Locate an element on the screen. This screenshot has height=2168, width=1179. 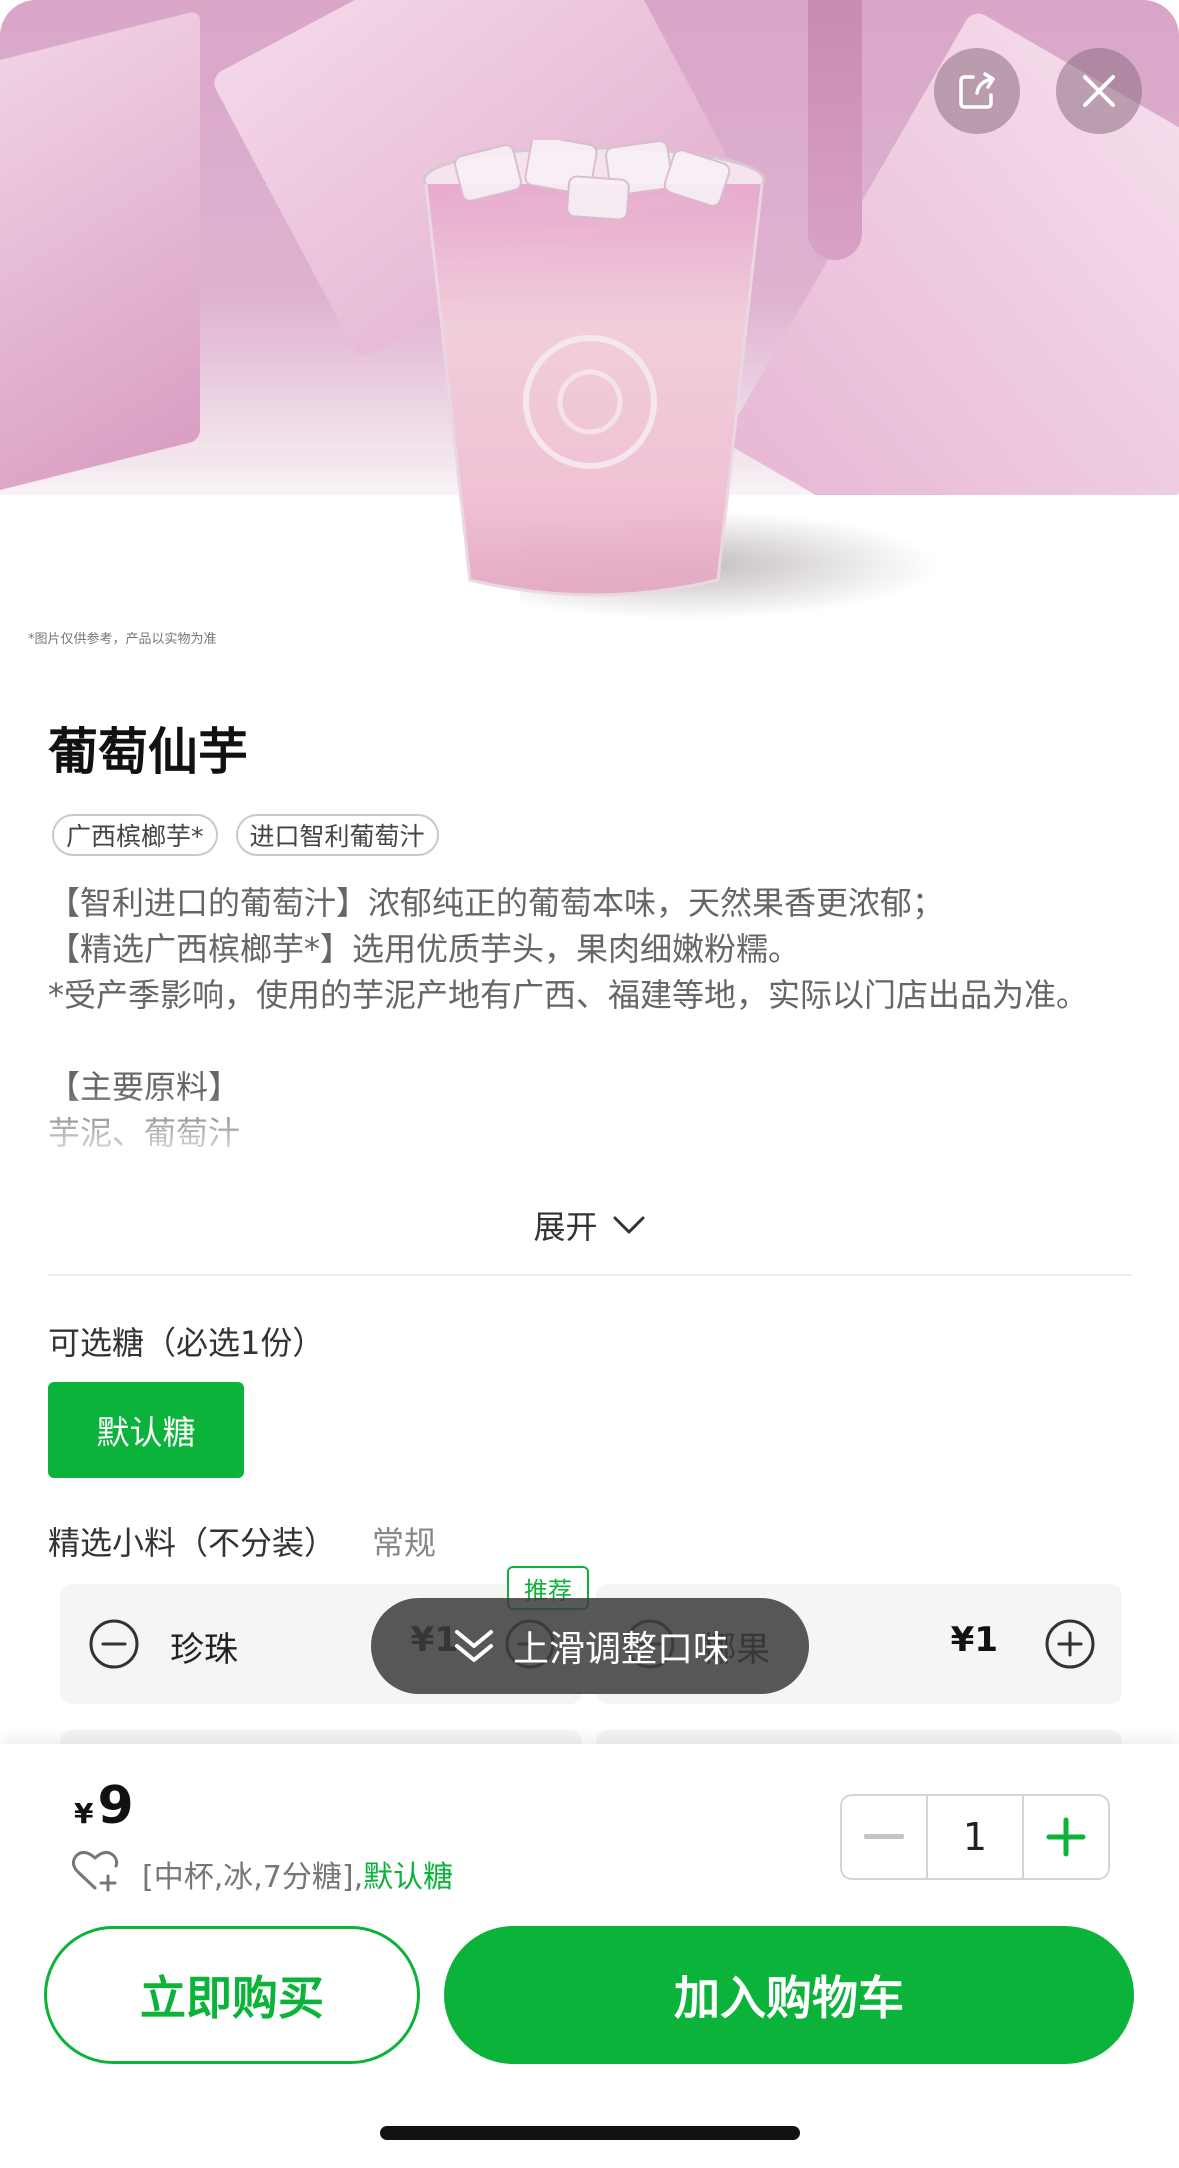
expand-label: 展开 is located at coordinates (565, 1227).